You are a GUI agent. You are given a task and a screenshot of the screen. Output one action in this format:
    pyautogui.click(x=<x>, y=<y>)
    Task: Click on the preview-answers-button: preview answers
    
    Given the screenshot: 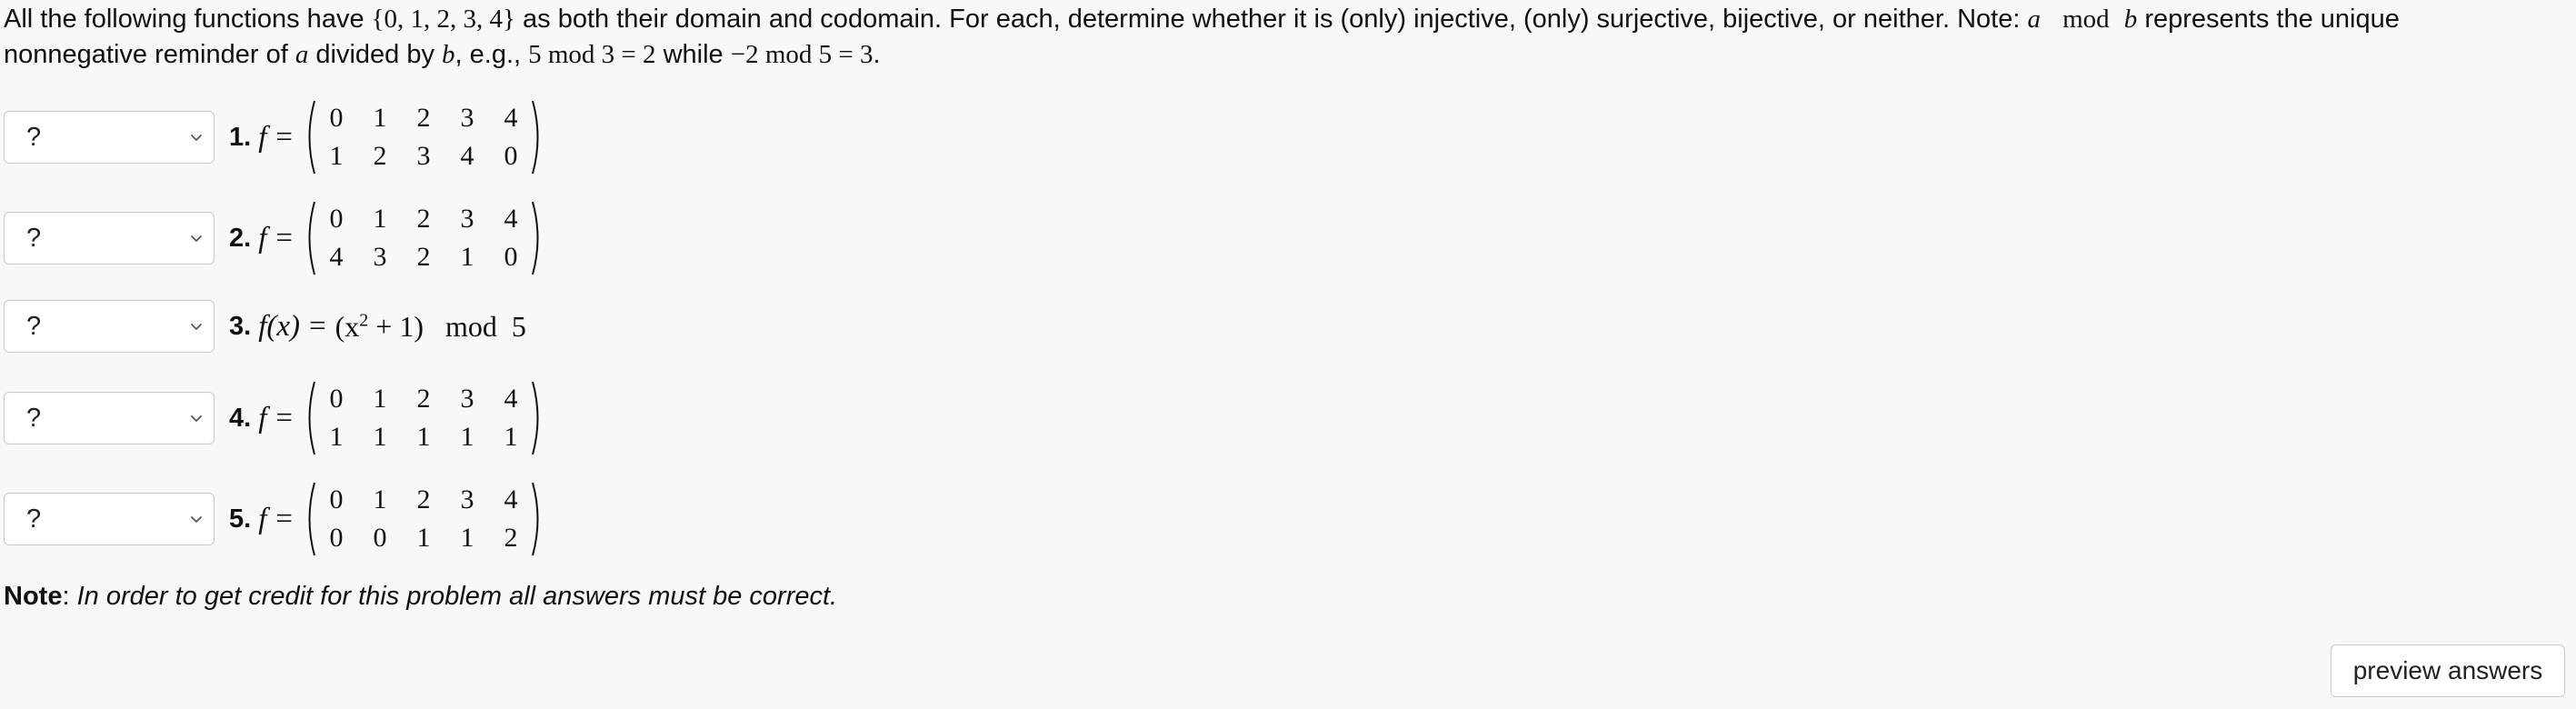 What is the action you would take?
    pyautogui.click(x=2448, y=670)
    